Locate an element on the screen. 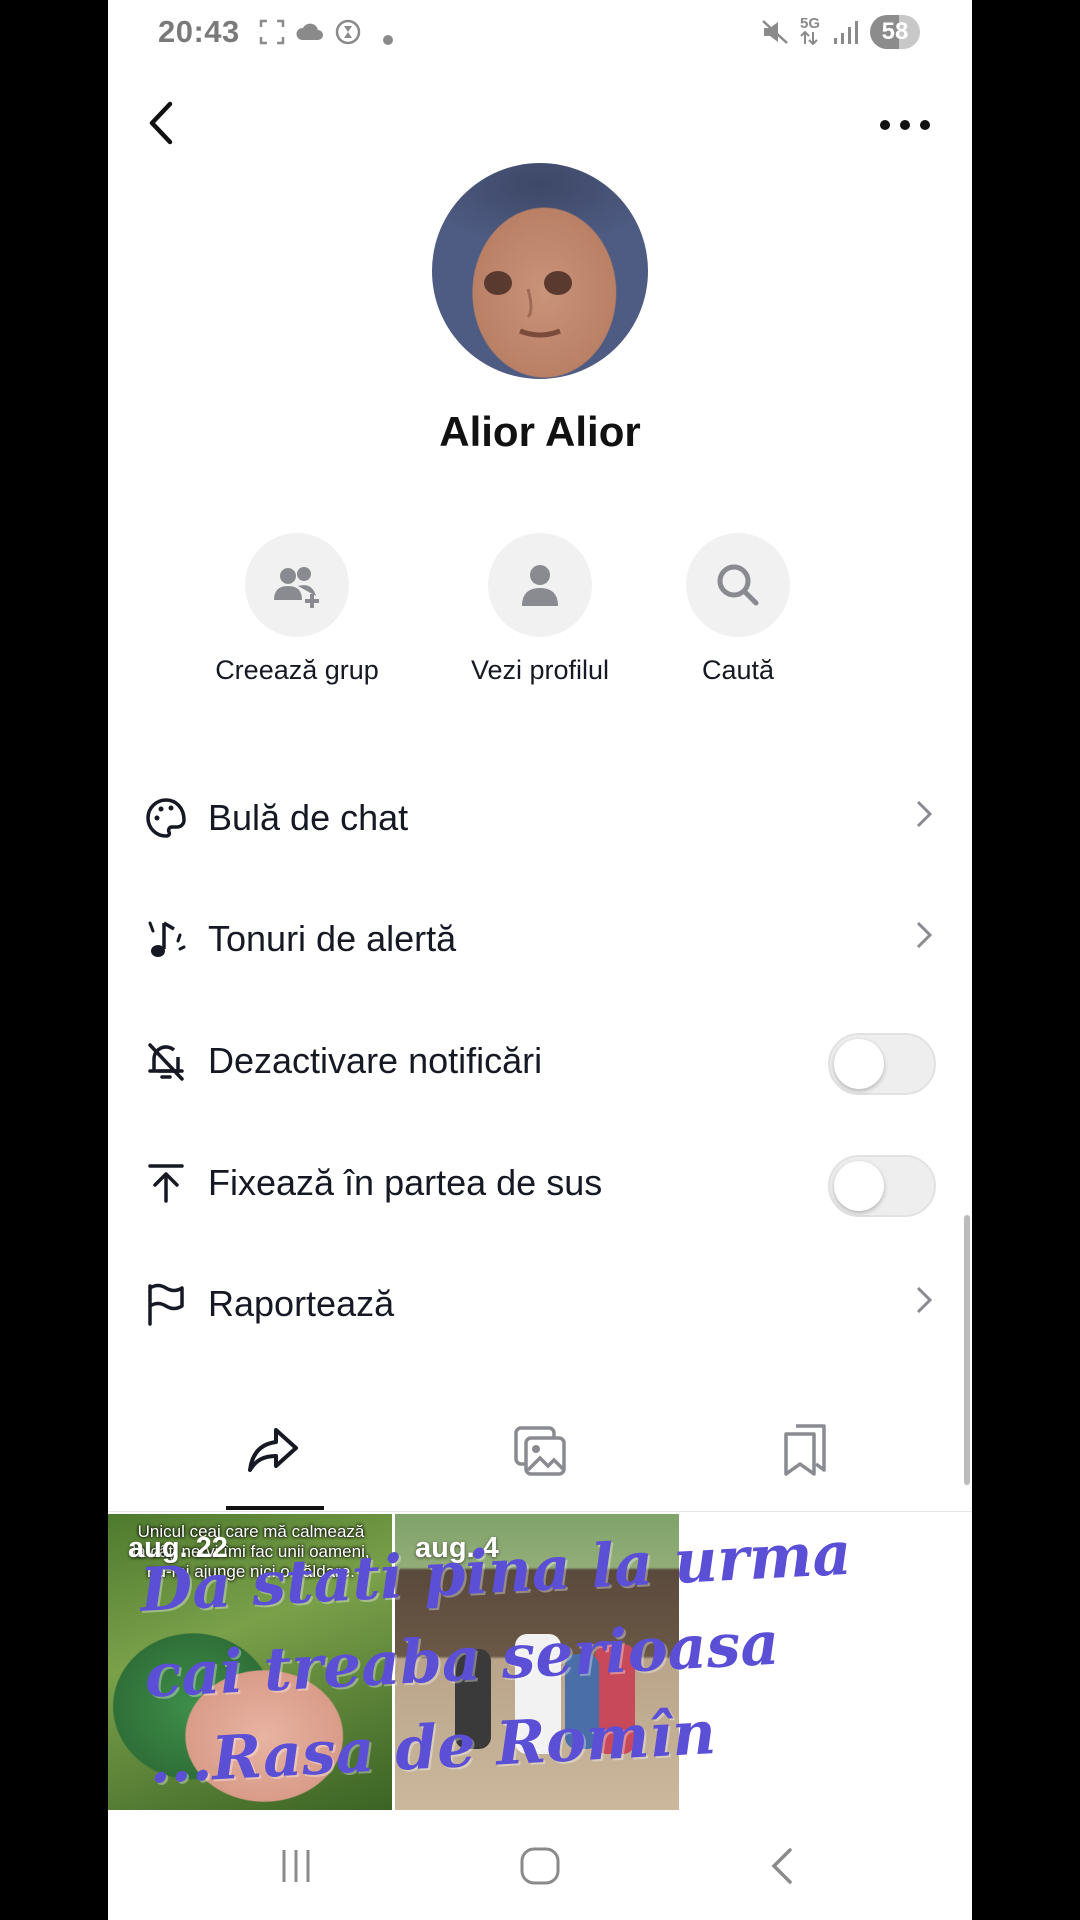 The image size is (1080, 1920). menu-item-pin-to-top: Fixează în partea de sus is located at coordinates (540, 1181).